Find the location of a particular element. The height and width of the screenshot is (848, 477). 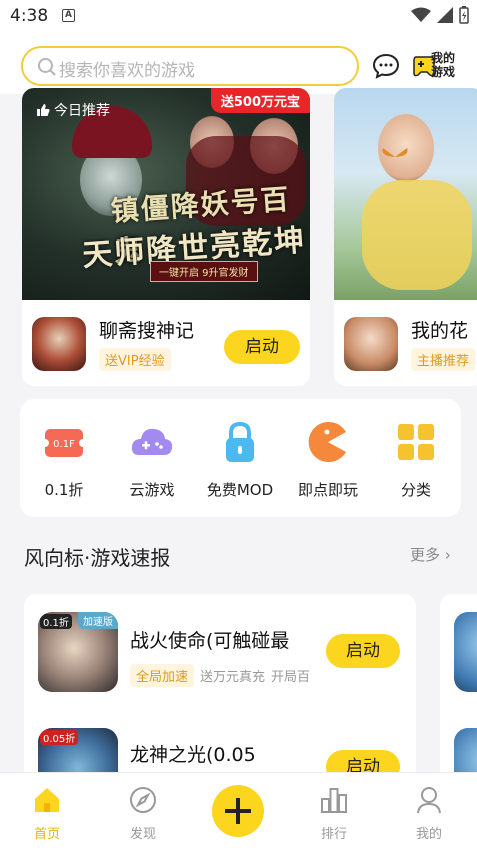

quick-entry-category: 分类 is located at coordinates (416, 459).